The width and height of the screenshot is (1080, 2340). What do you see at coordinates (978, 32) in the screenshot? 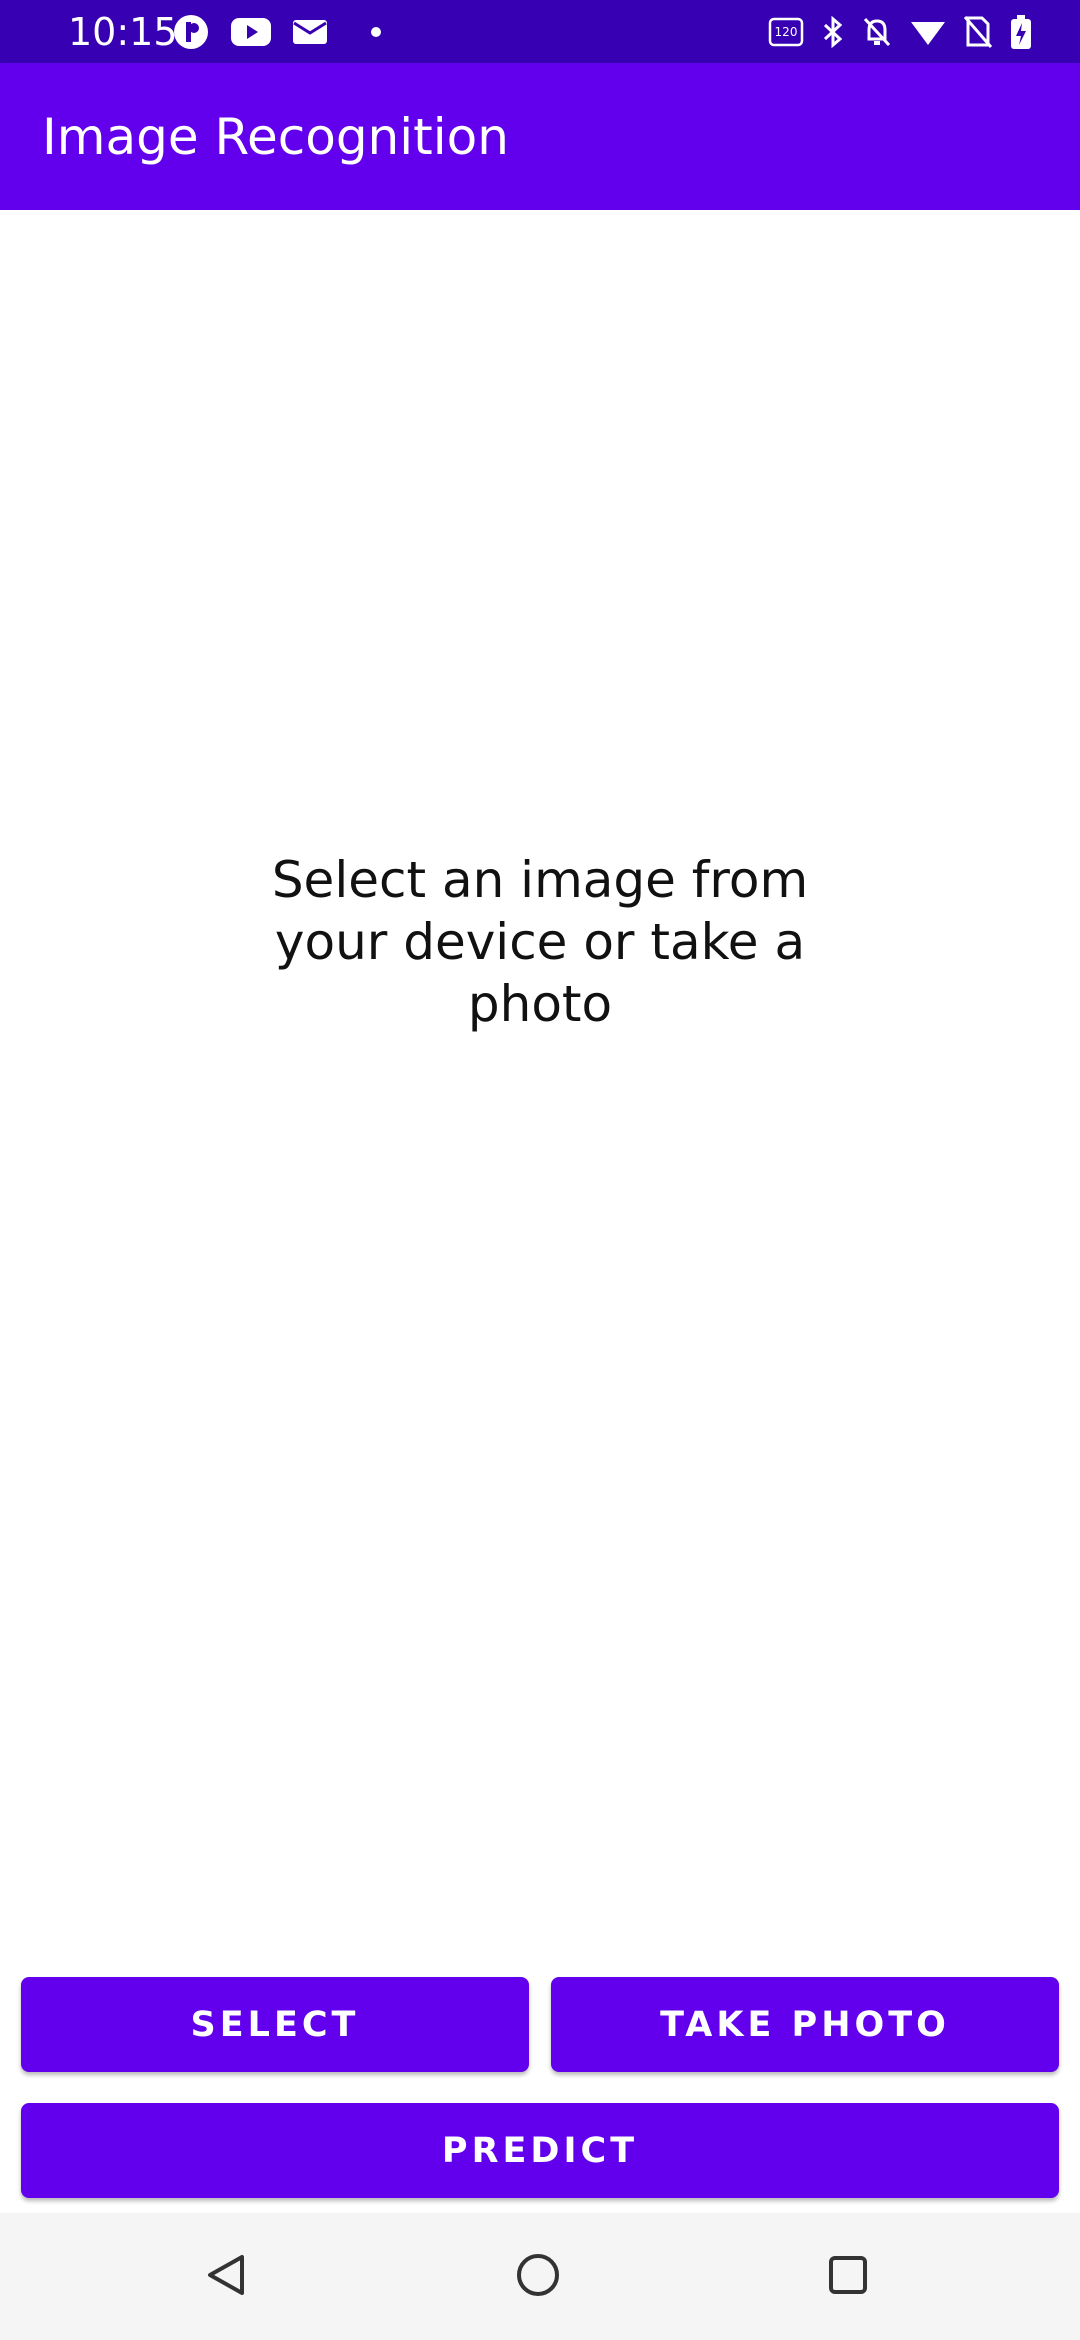
I see `no-sim-icon` at bounding box center [978, 32].